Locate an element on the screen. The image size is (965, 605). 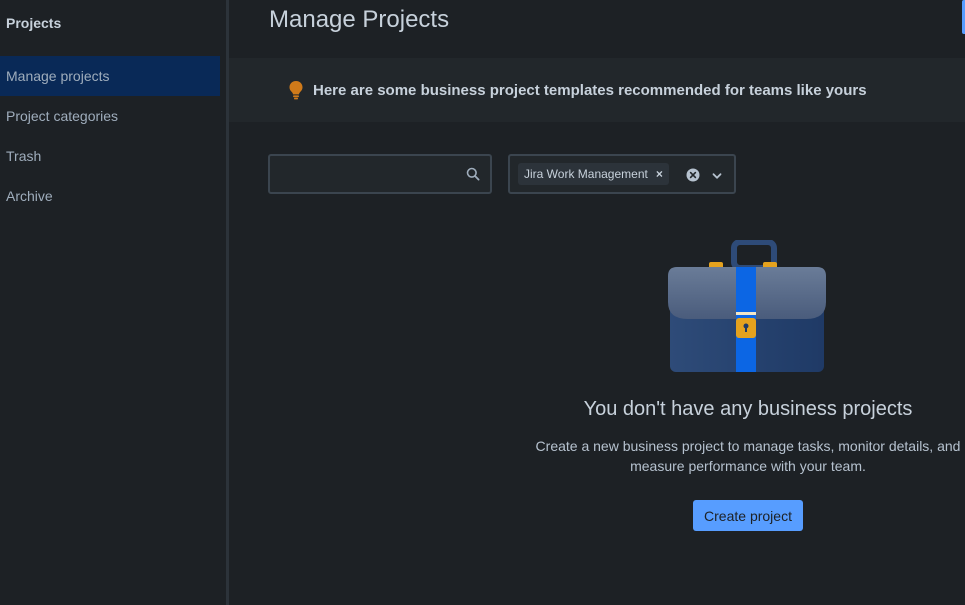
create-project-button: Create project is located at coordinates (748, 515).